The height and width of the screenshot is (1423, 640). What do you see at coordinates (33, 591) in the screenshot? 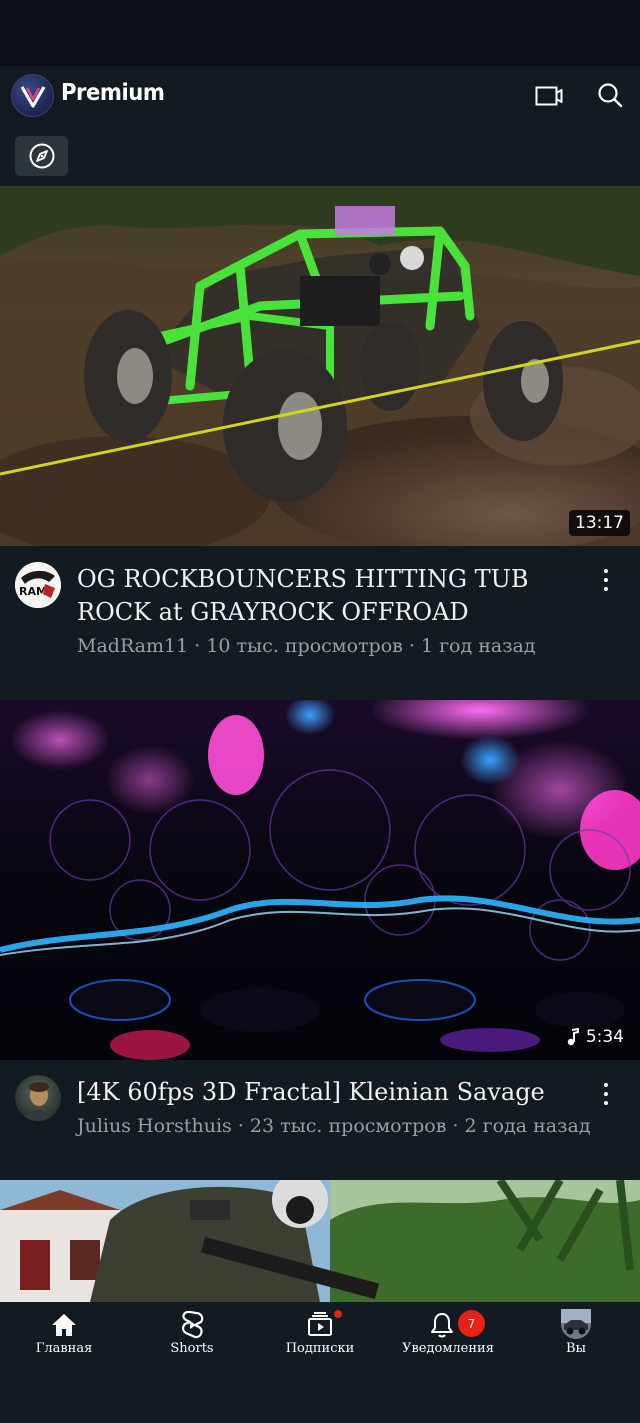
I see `avatar-logo-text: RAM` at bounding box center [33, 591].